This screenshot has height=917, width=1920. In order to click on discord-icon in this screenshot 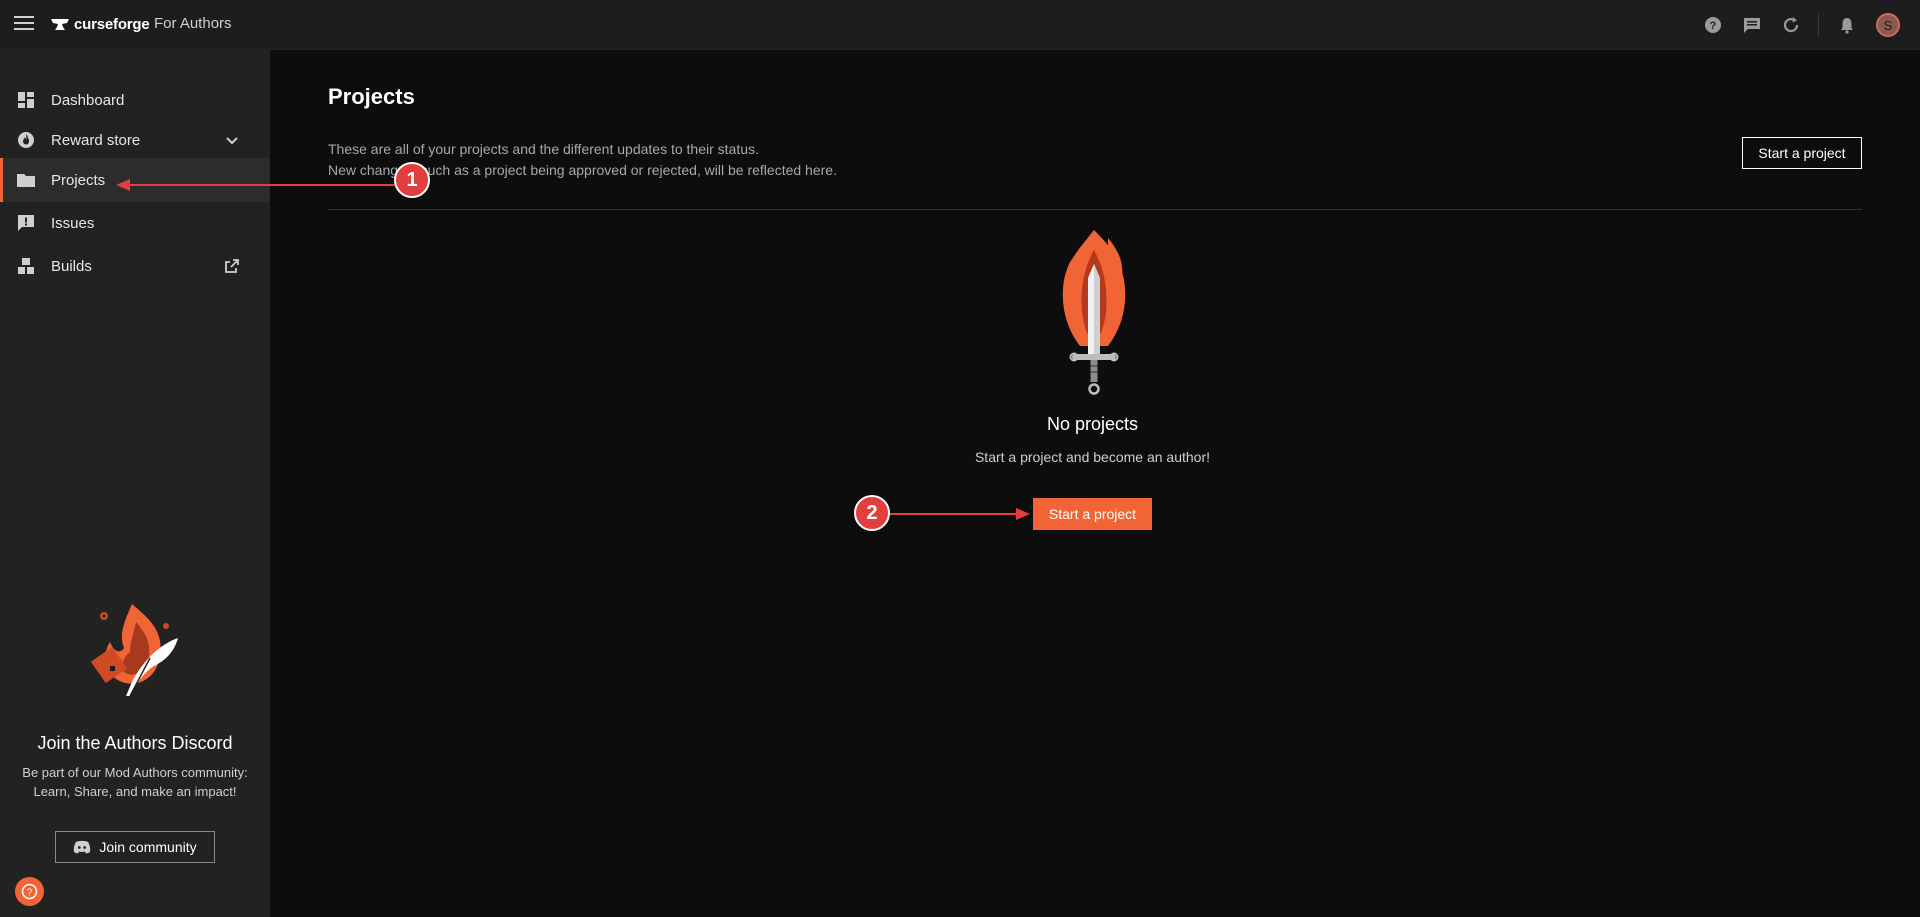, I will do `click(82, 847)`.